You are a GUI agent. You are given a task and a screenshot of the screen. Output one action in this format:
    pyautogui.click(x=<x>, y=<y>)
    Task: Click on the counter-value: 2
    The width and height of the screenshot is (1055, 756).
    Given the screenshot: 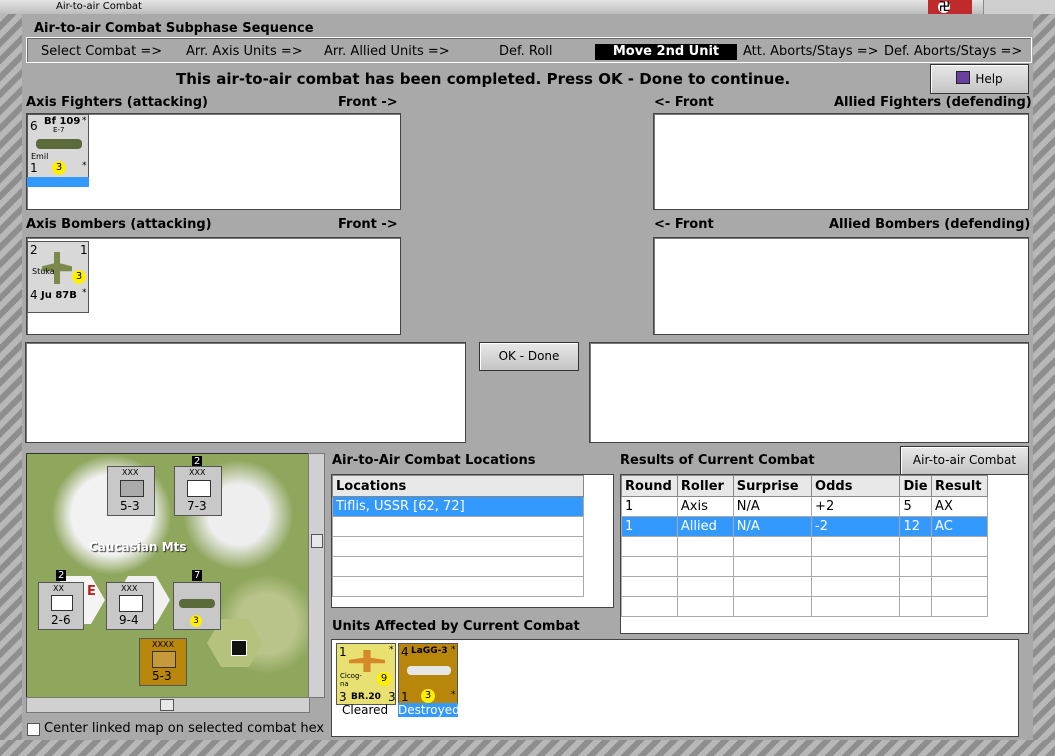 What is the action you would take?
    pyautogui.click(x=34, y=250)
    